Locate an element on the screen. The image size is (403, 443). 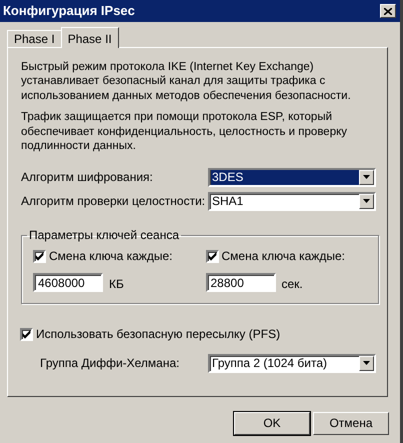
field-label: Алгоритм проверки целостности: is located at coordinates (113, 201).